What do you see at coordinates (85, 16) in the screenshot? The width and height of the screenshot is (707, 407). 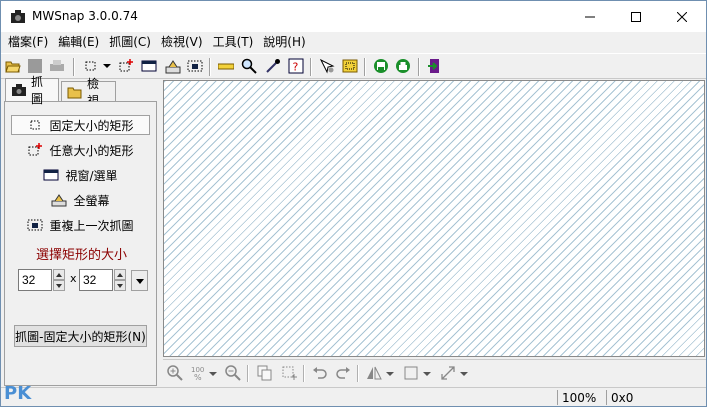 I see `window-title: MWSnap 3.0.0.74` at bounding box center [85, 16].